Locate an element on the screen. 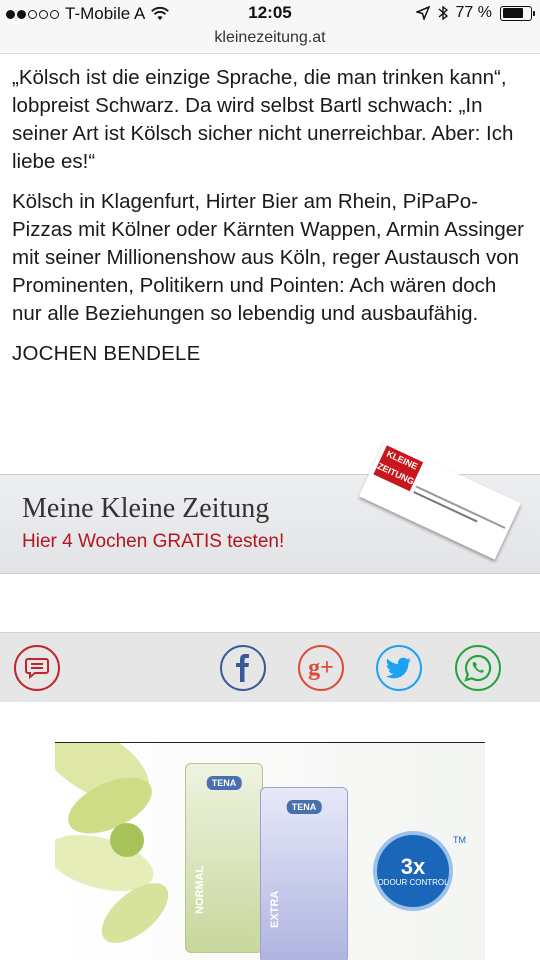 Image resolution: width=540 pixels, height=960 pixels. address-bar: kleinezeitung.at is located at coordinates (270, 40).